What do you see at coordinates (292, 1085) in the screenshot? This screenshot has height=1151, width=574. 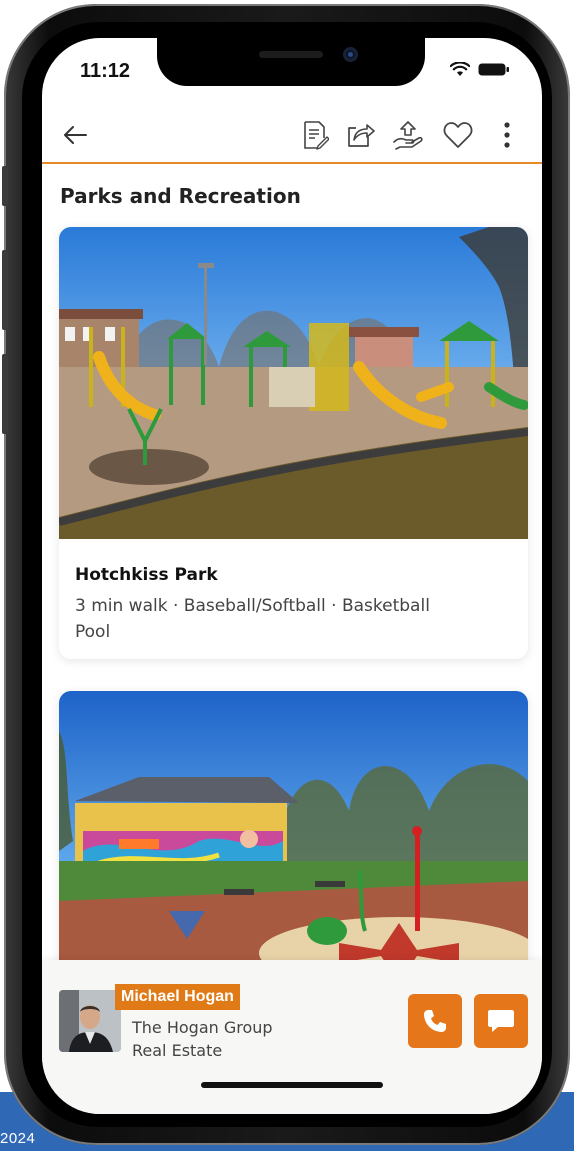 I see `home-indicator` at bounding box center [292, 1085].